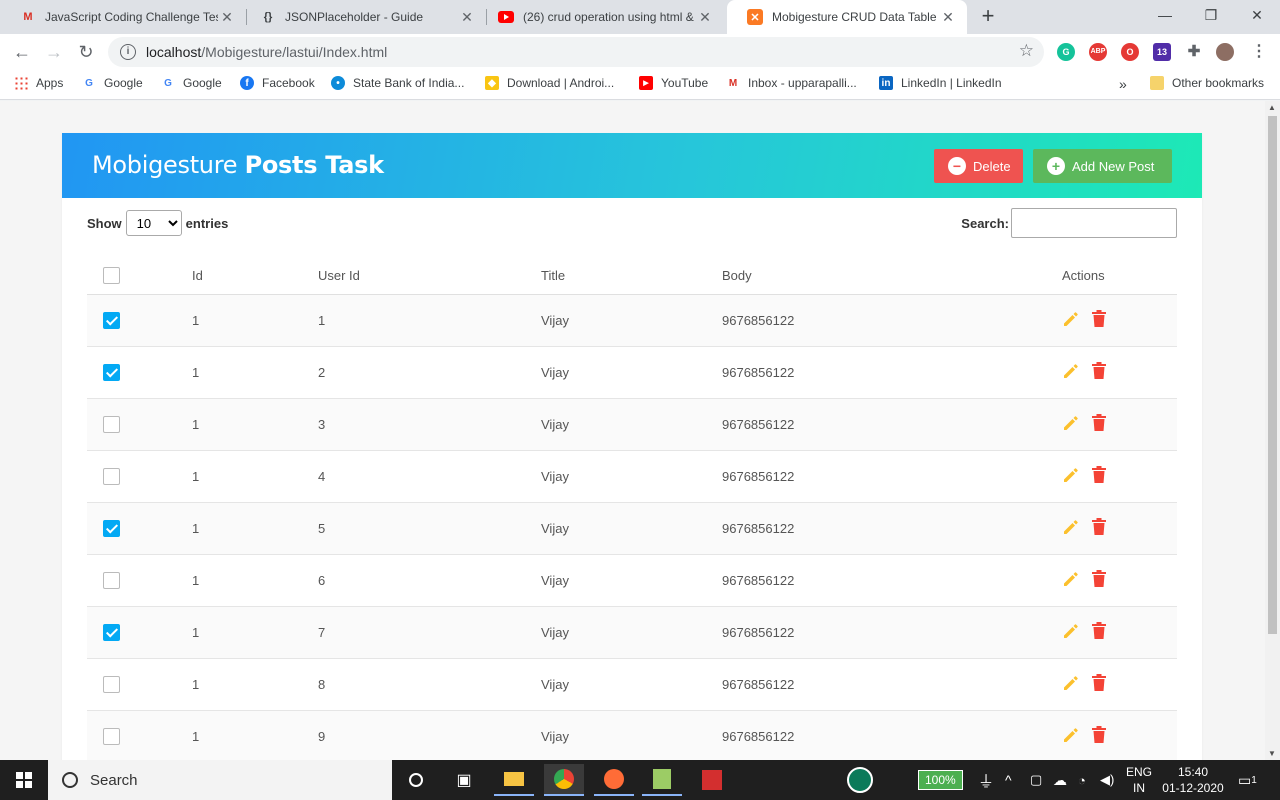 The height and width of the screenshot is (800, 1280). Describe the element at coordinates (24, 780) in the screenshot. I see `start-button` at that location.